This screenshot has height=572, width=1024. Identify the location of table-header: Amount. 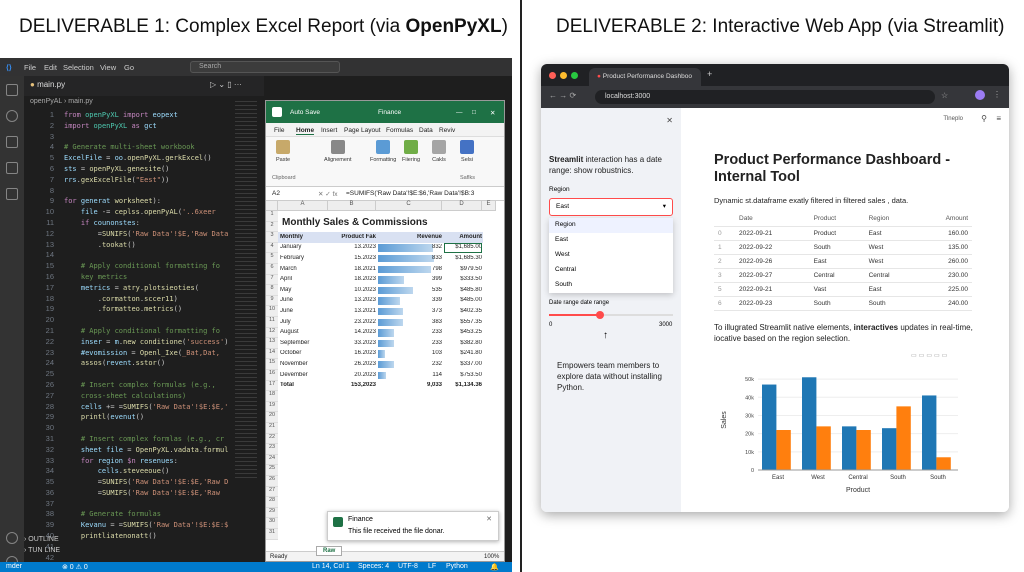
(944, 219).